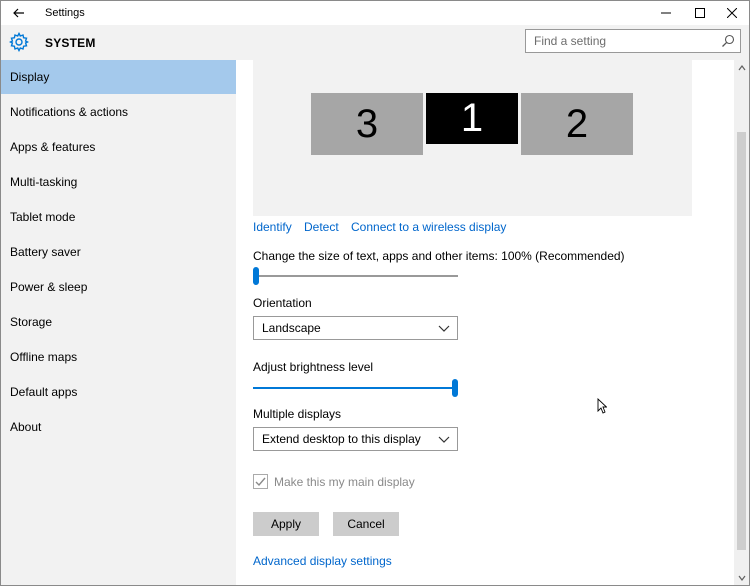 Image resolution: width=750 pixels, height=586 pixels. What do you see at coordinates (118, 182) in the screenshot?
I see `sidebar-item-multitasking: Multi-tasking` at bounding box center [118, 182].